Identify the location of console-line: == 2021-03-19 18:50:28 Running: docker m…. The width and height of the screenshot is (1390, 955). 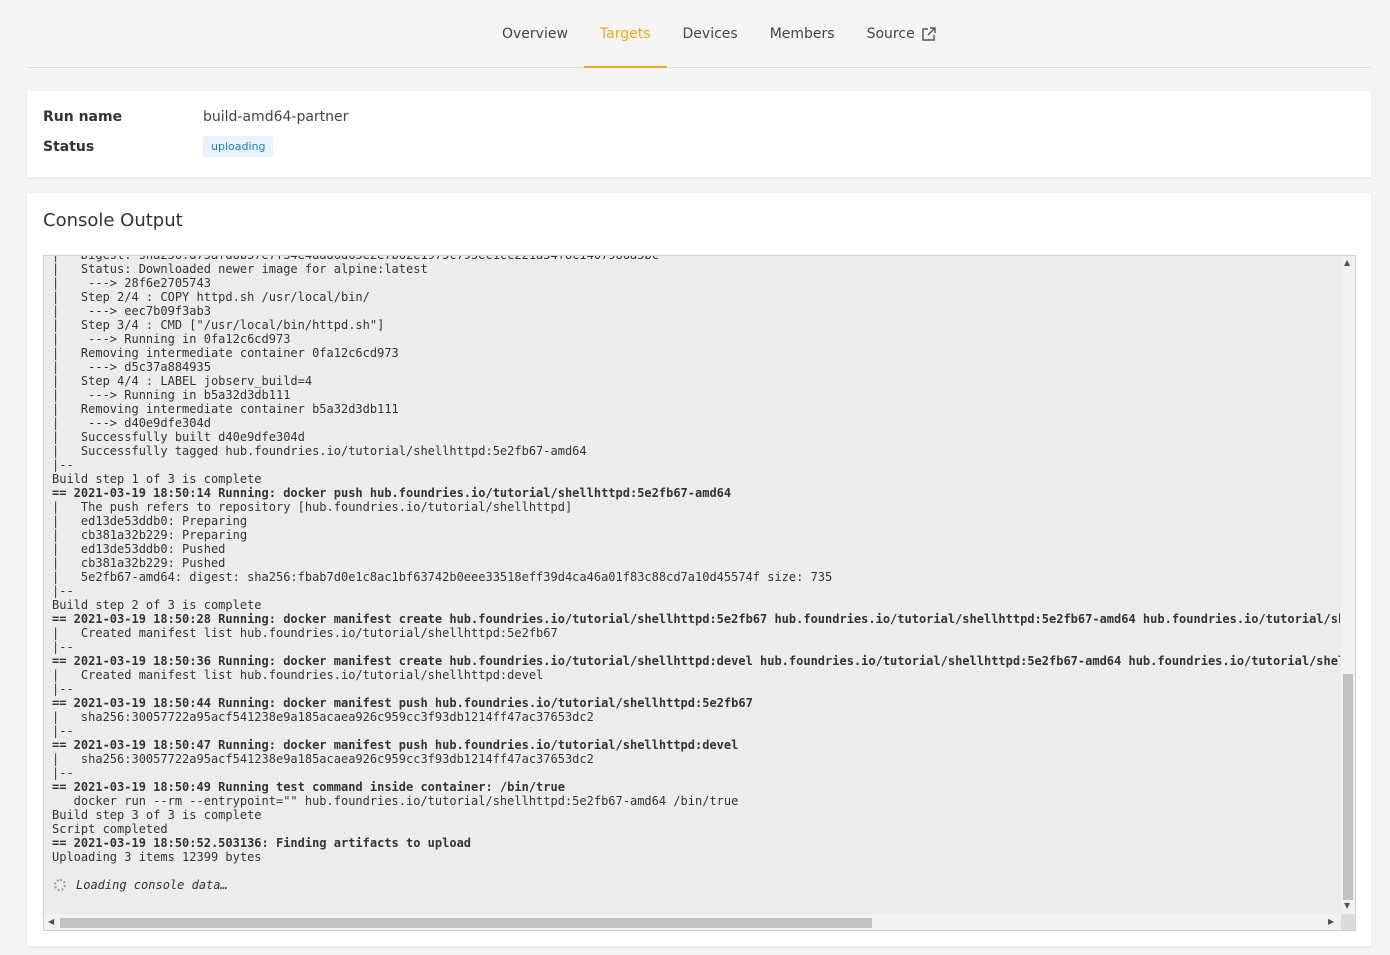
(696, 619).